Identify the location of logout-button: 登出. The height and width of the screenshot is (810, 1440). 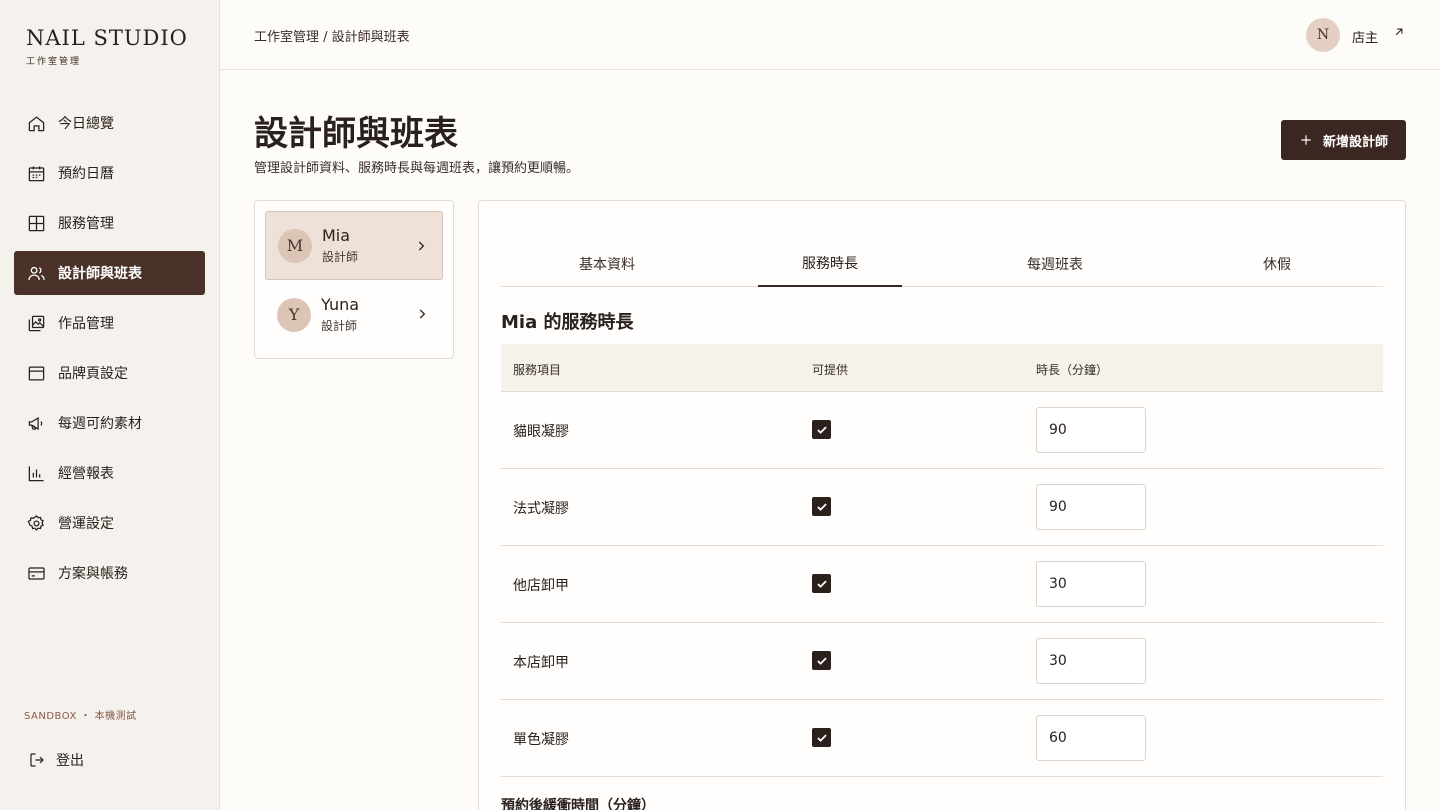
(56, 760).